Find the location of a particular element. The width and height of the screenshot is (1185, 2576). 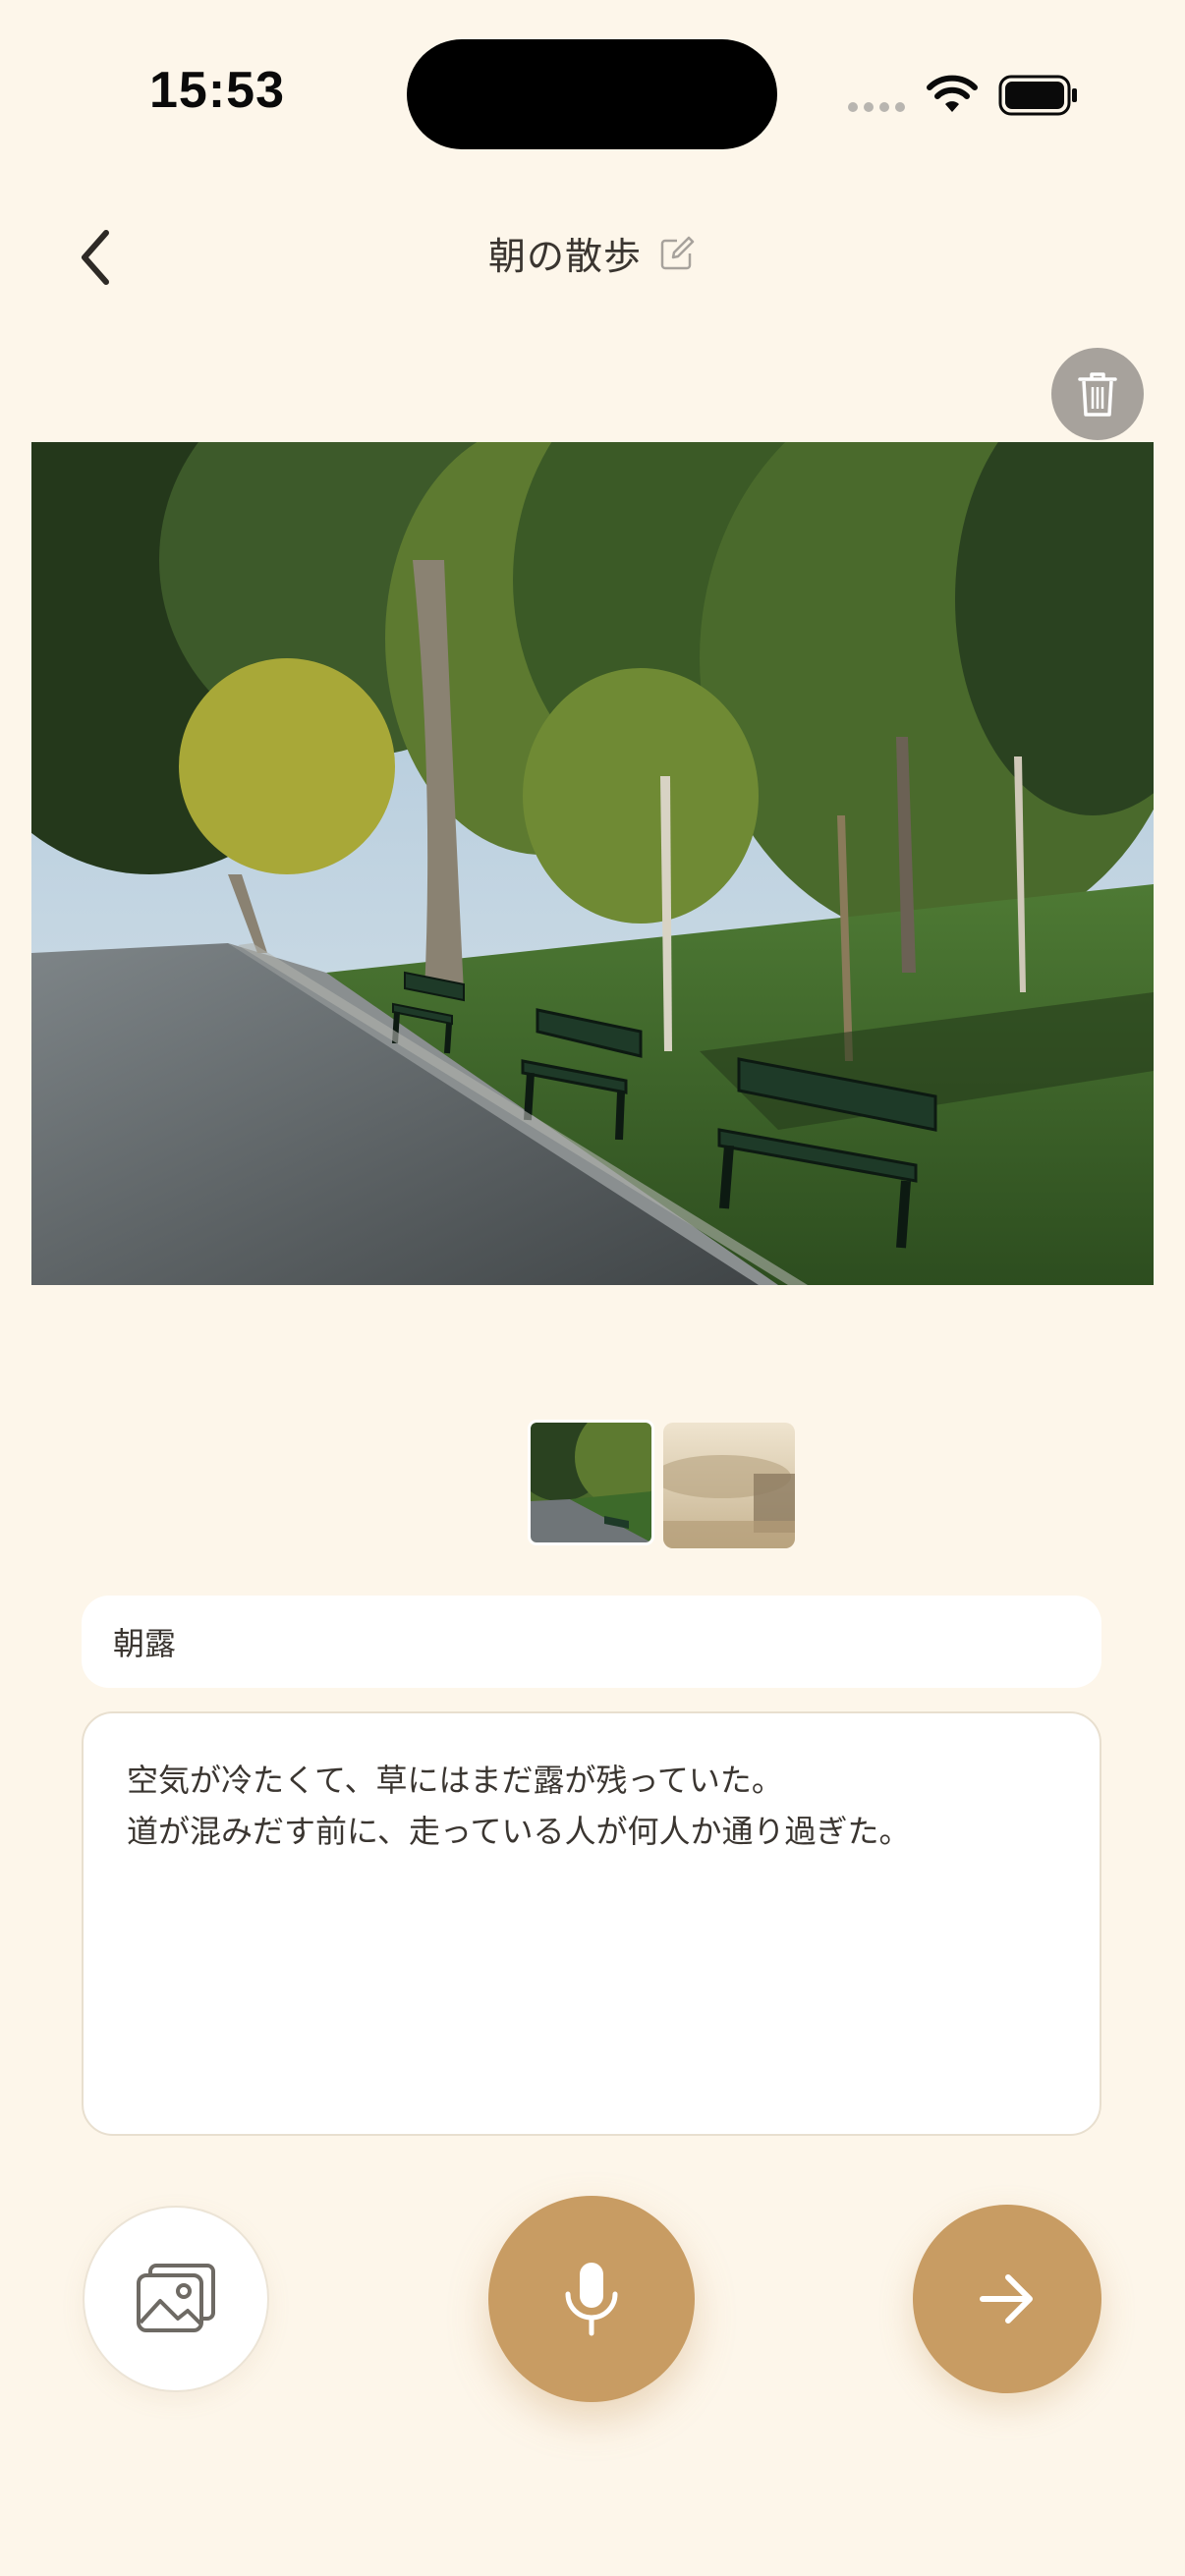

wifi-icon is located at coordinates (953, 93).